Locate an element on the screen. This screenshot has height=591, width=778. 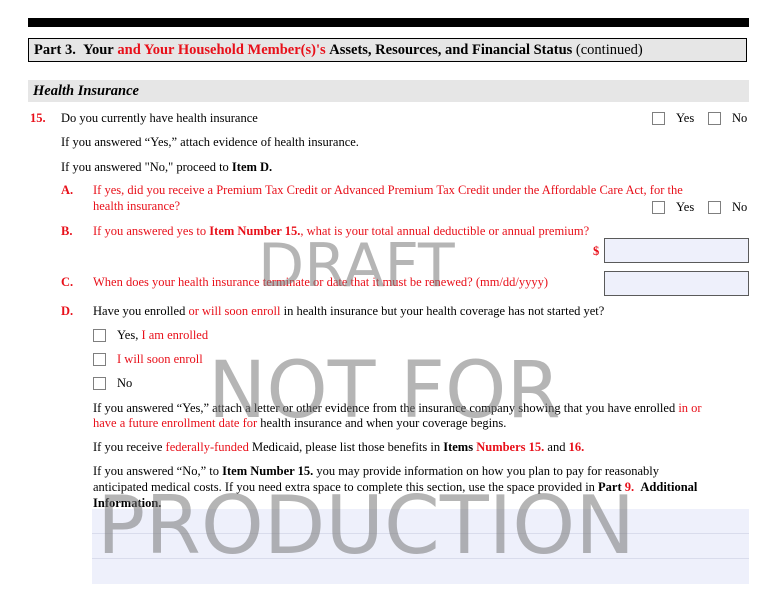
qd-no-label: No is located at coordinates (125, 383).